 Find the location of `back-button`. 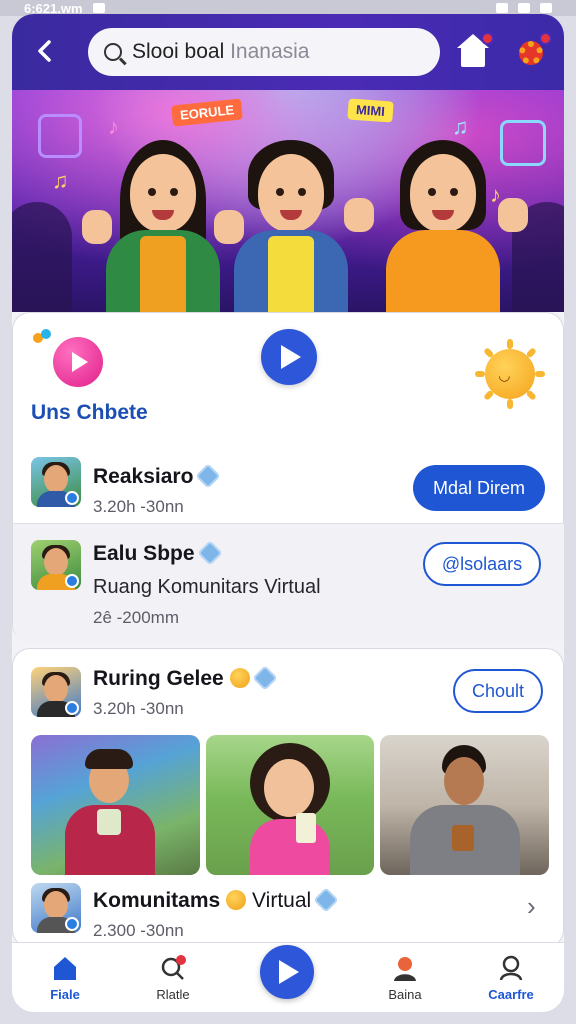

back-button is located at coordinates (45, 52).